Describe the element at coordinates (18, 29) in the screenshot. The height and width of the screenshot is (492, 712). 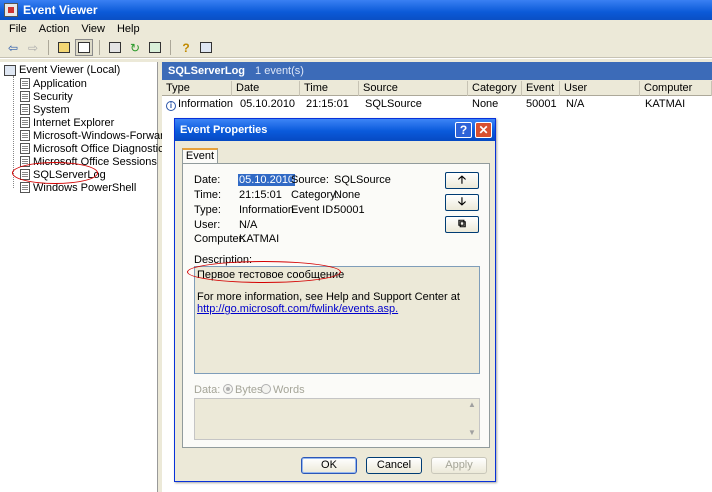
I see `menu-file: File` at that location.